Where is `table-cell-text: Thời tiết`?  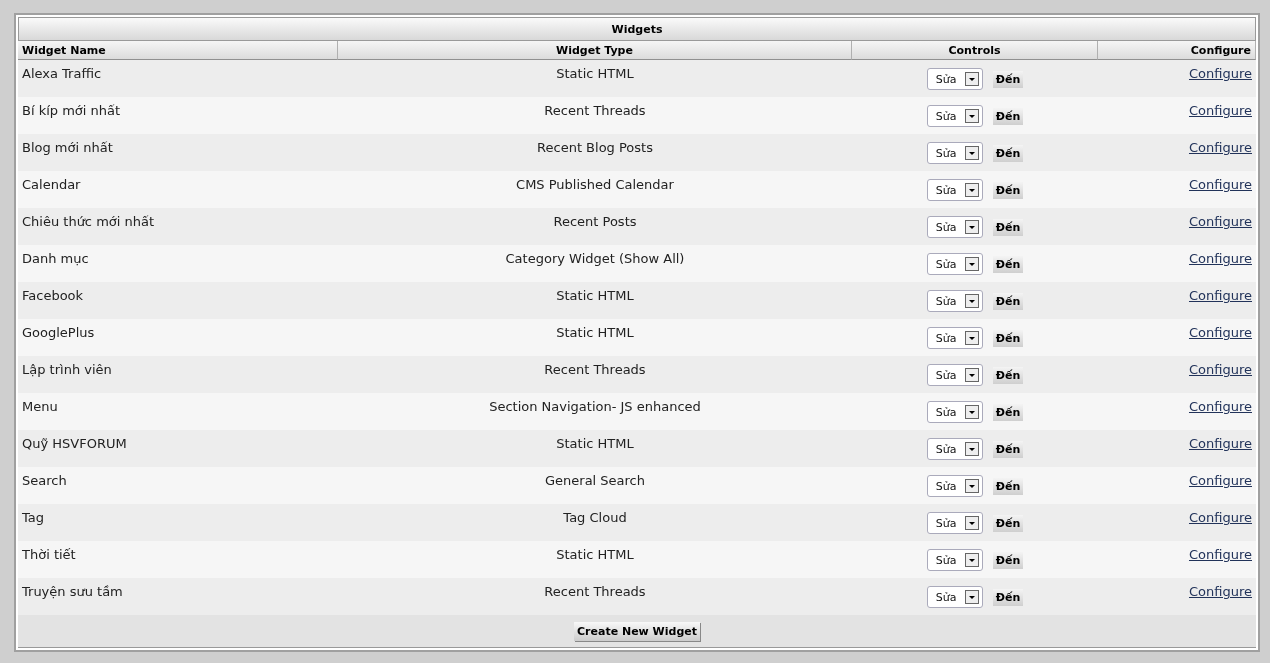 table-cell-text: Thời tiết is located at coordinates (49, 555).